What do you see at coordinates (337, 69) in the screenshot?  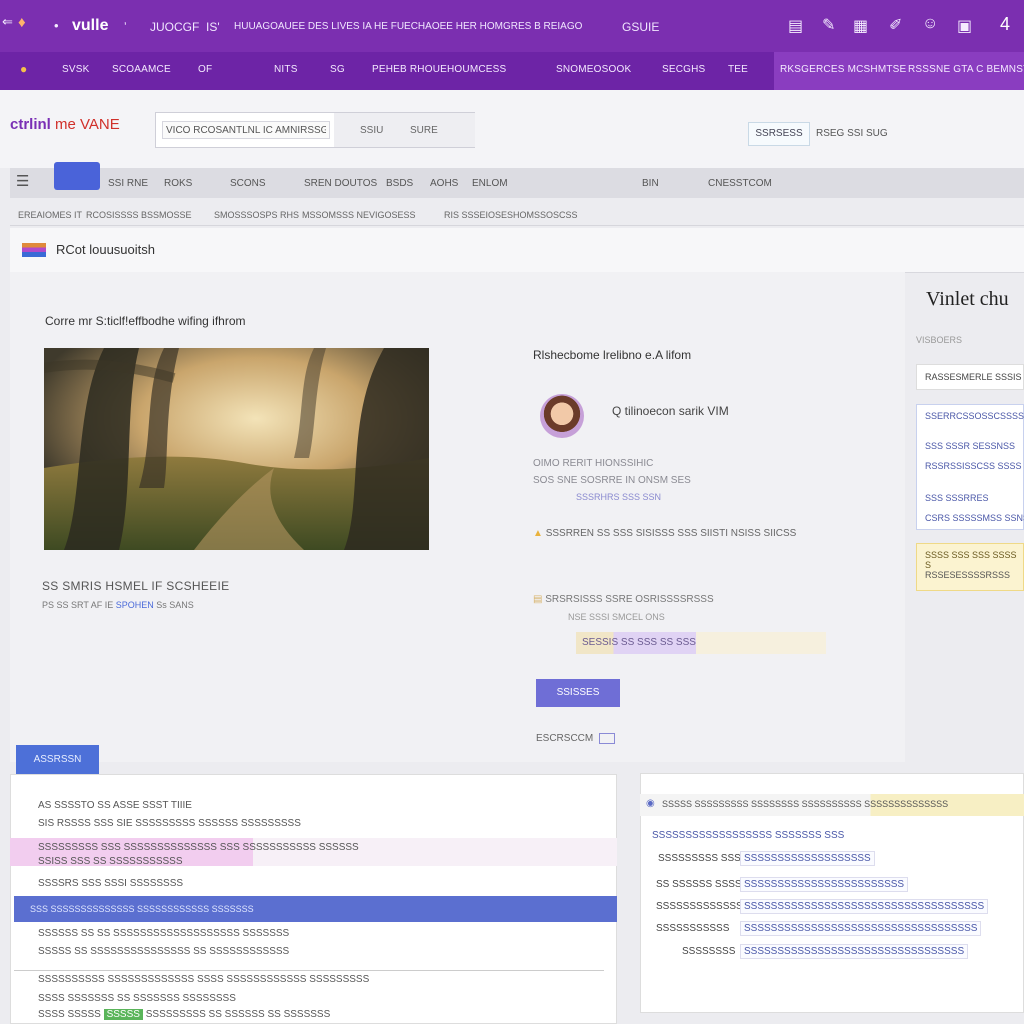 I see `subbar-item-5: SG` at bounding box center [337, 69].